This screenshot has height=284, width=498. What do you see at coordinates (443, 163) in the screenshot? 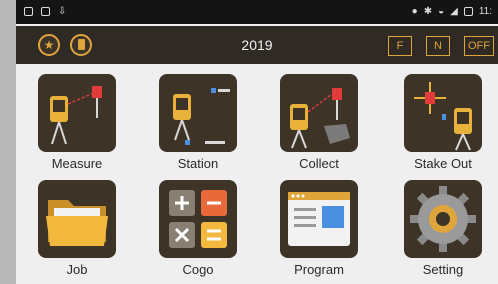
I see `app-label: Stake Out` at bounding box center [443, 163].